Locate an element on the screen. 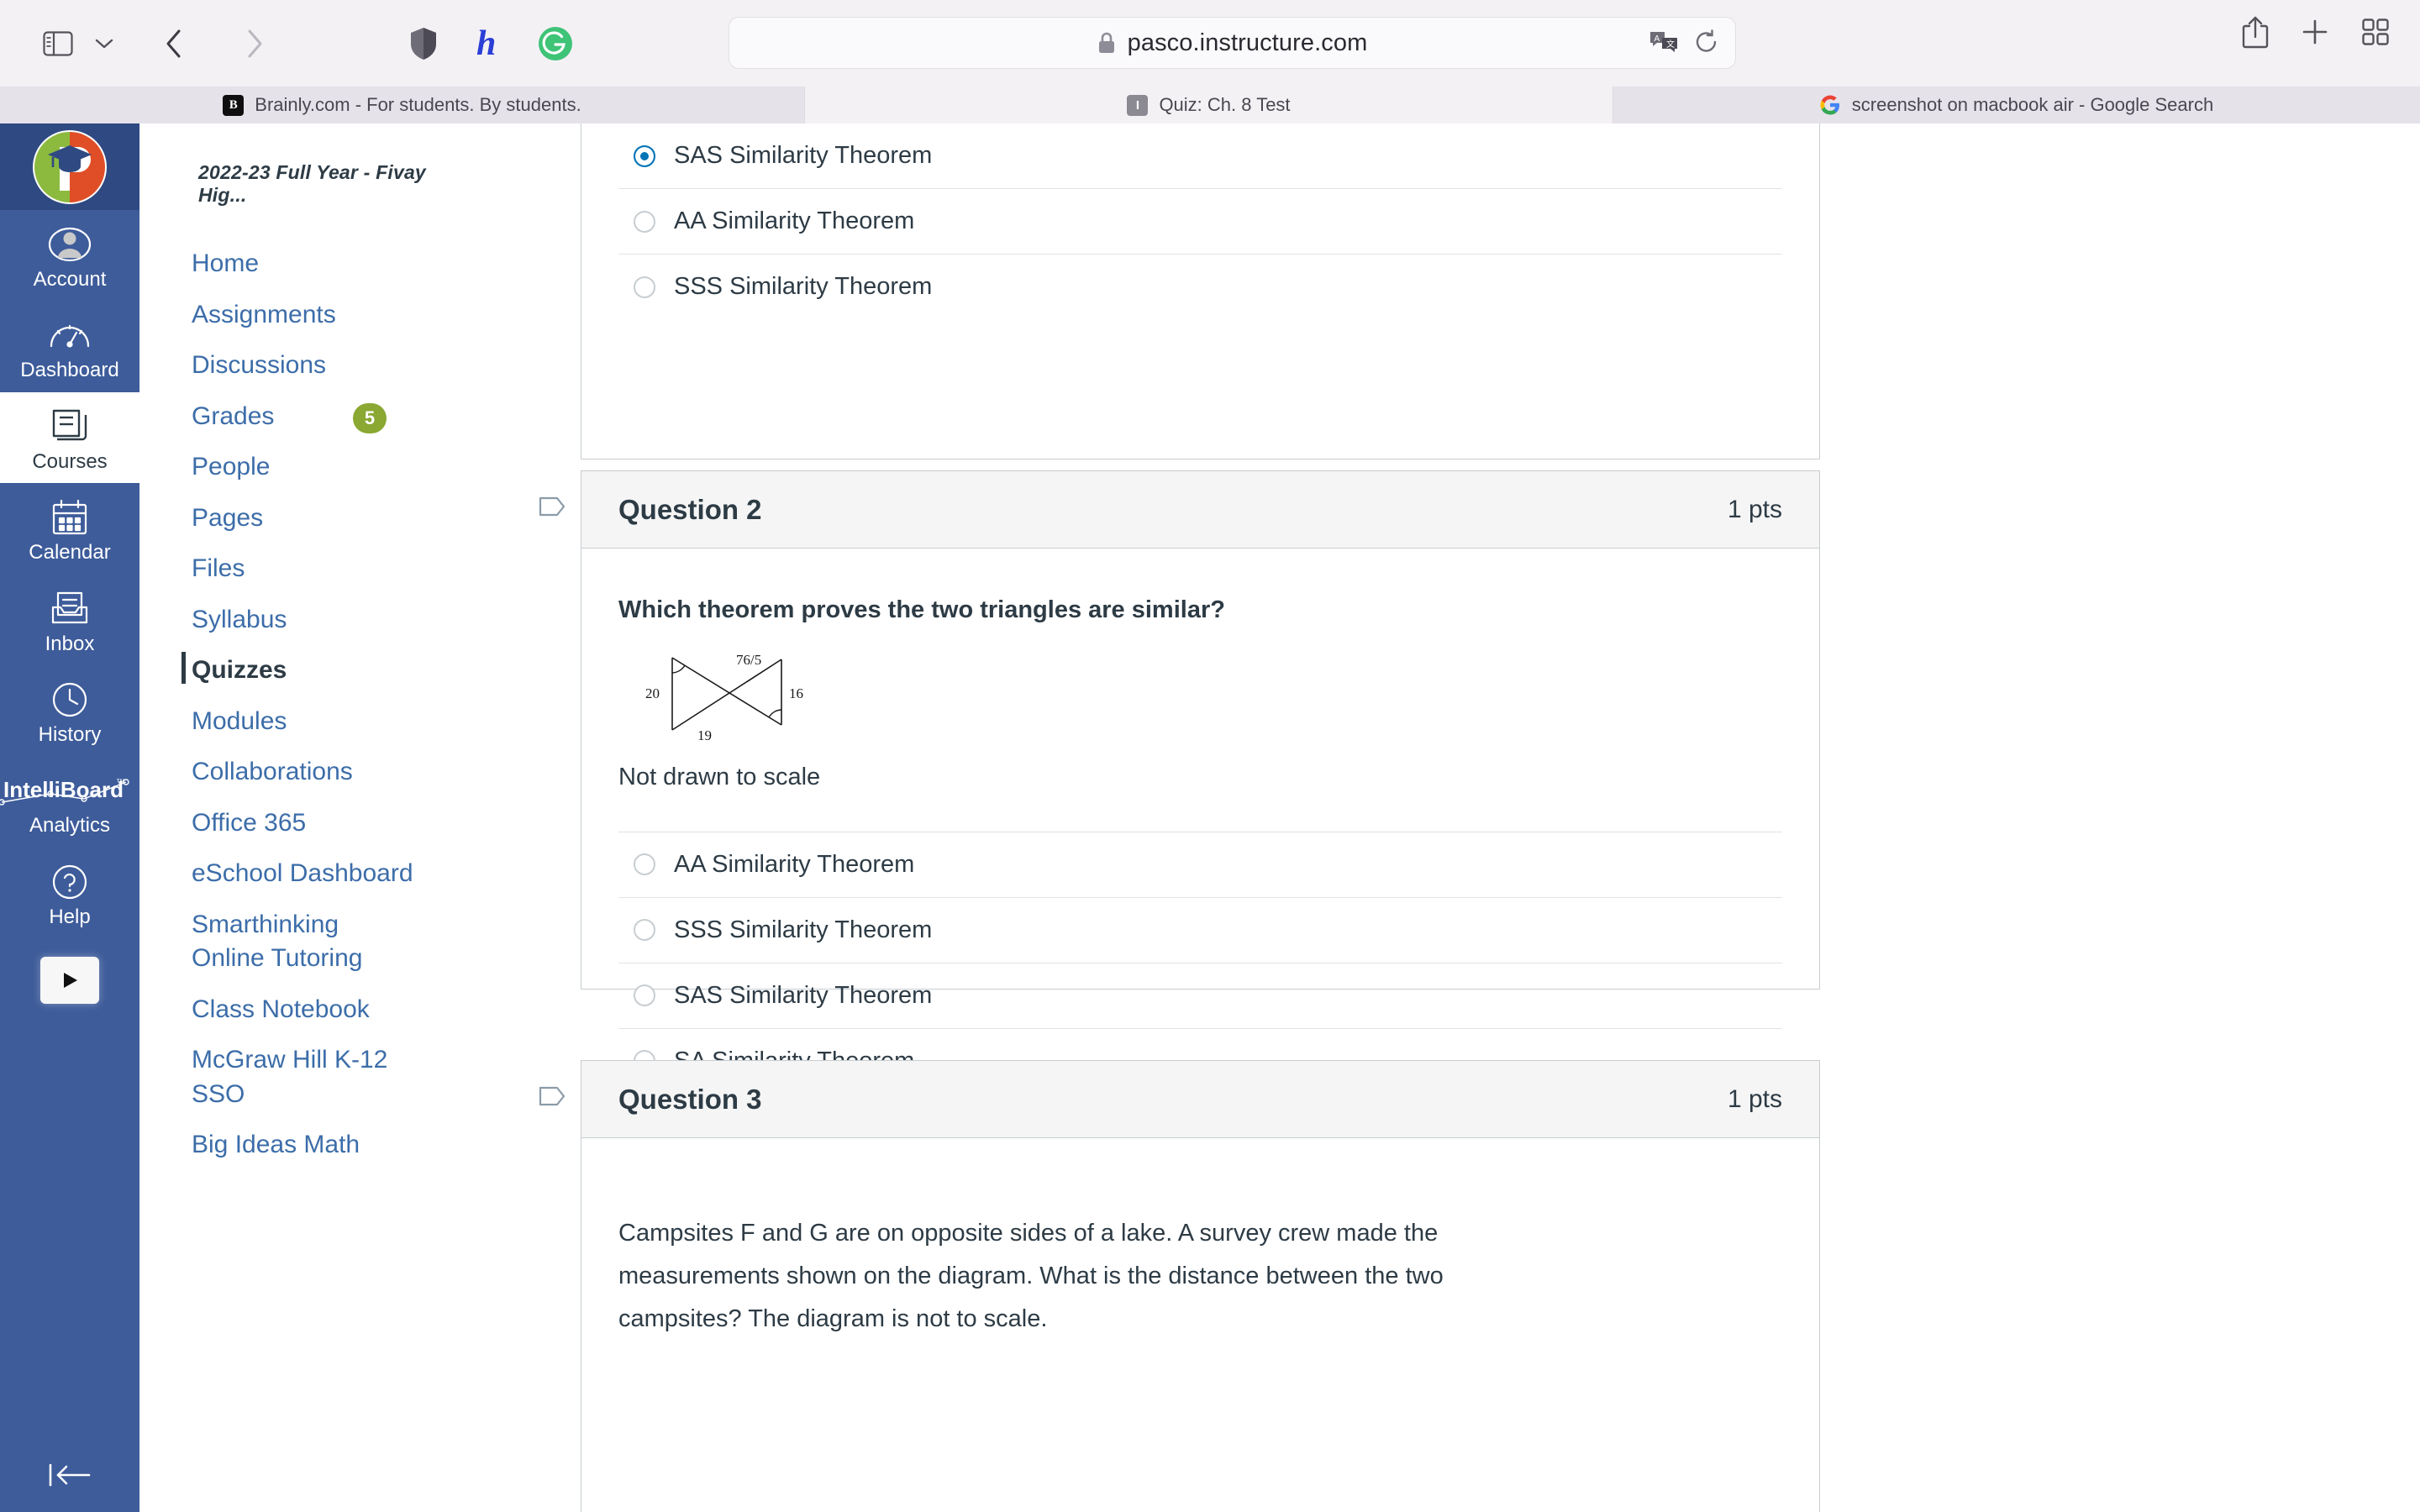  tab-quiz: I Quiz: Ch. 8 Test is located at coordinates (1209, 105).